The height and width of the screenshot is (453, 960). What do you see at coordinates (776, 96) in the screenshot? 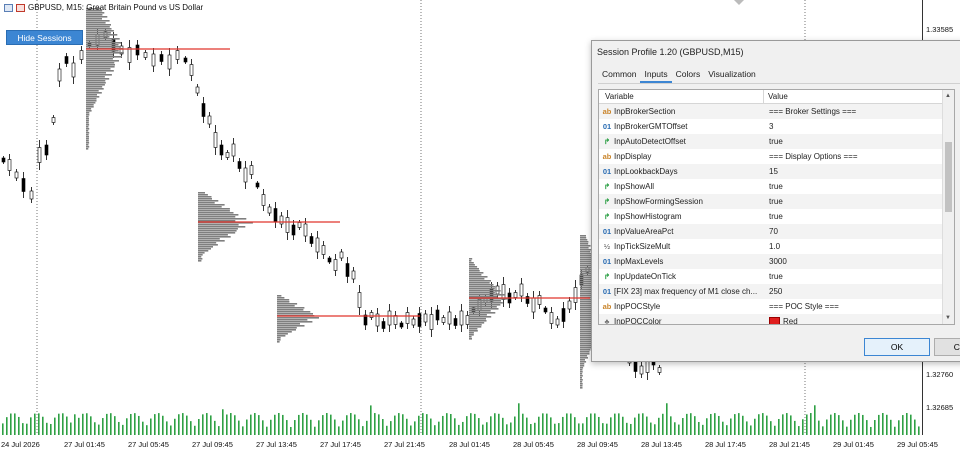
I see `column-header-value: Value` at bounding box center [776, 96].